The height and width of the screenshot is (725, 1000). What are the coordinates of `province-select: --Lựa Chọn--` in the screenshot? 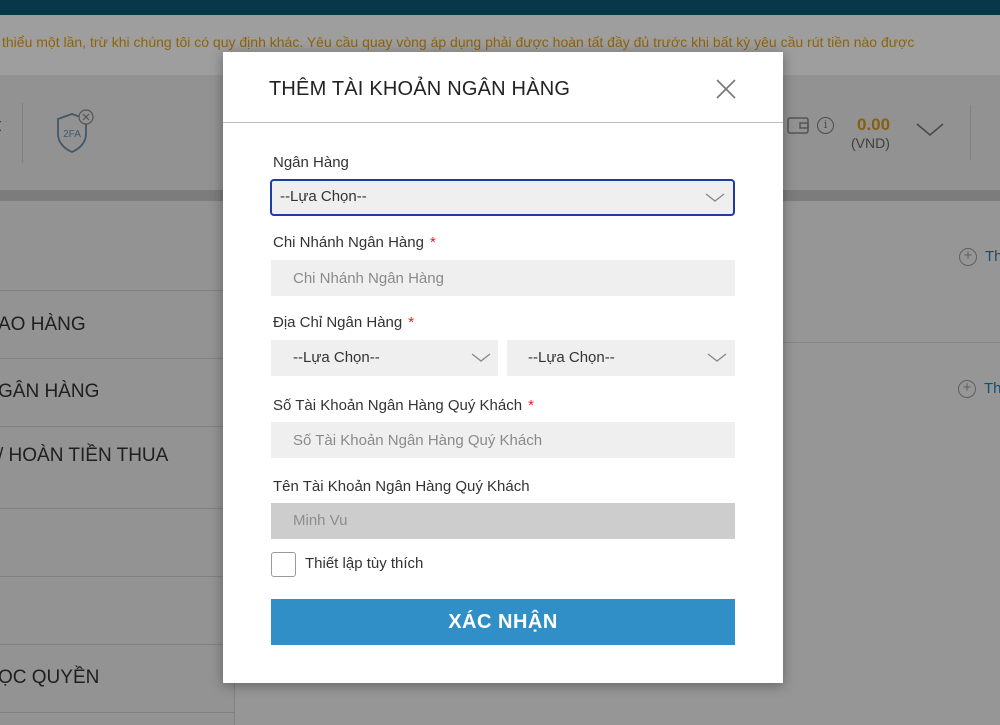 It's located at (384, 358).